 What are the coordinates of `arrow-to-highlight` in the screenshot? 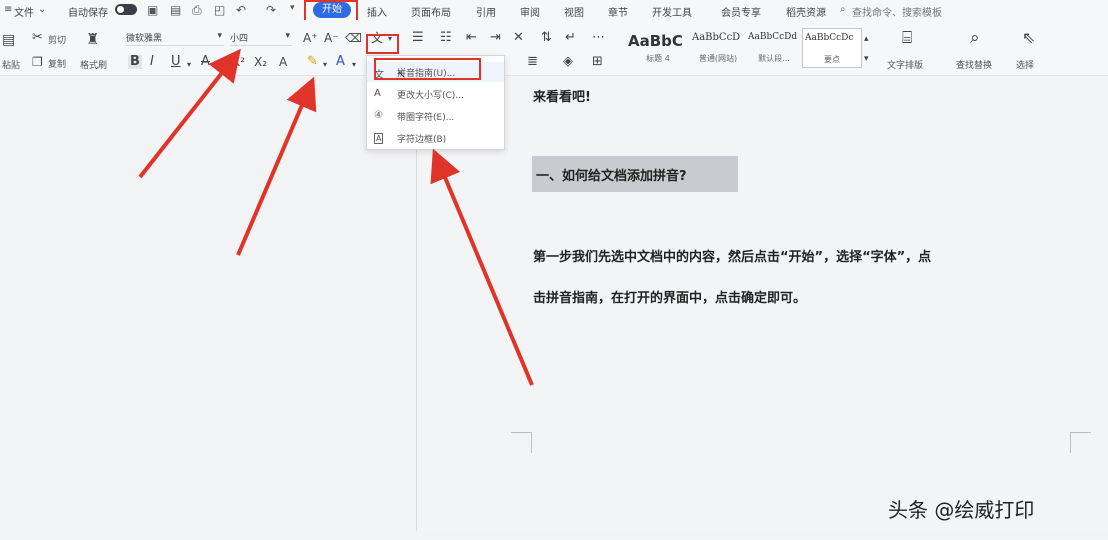 It's located at (276, 166).